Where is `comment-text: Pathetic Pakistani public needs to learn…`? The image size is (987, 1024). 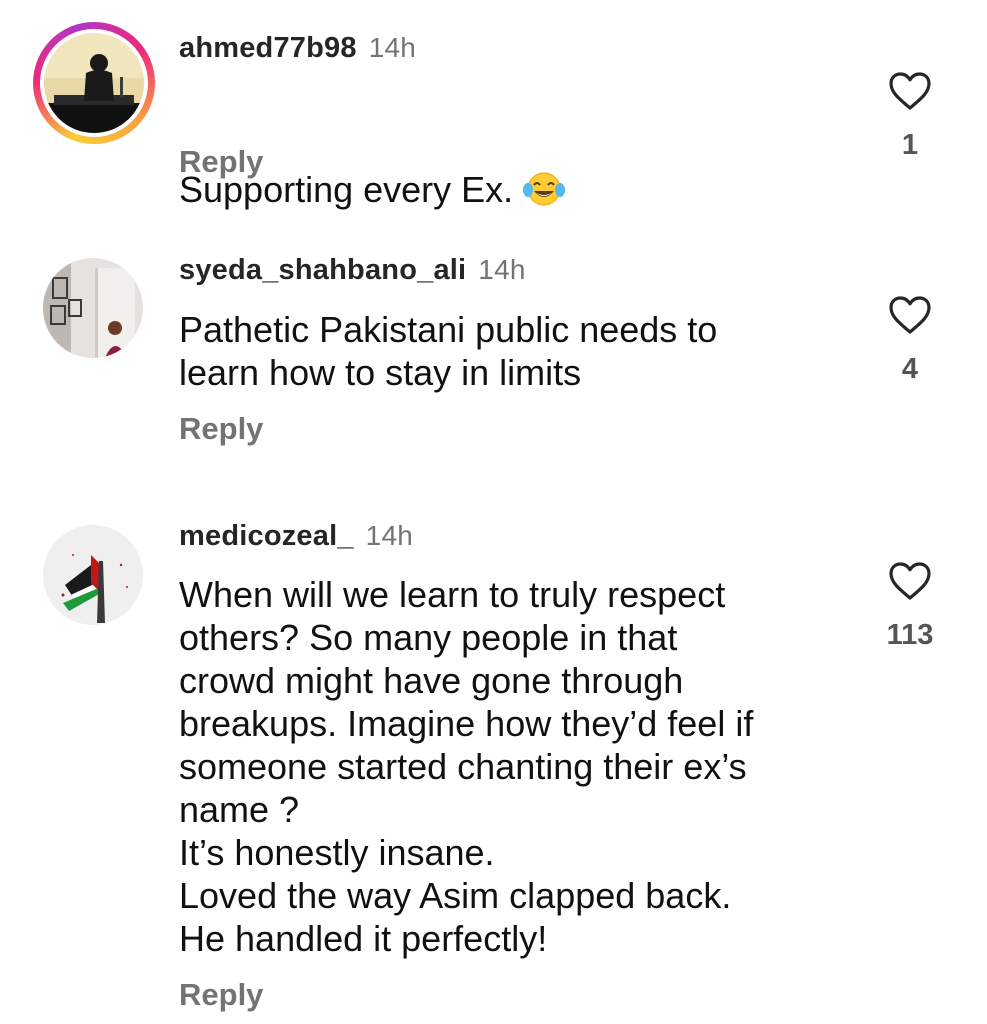
comment-text: Pathetic Pakistani public needs to learn… is located at coordinates (448, 351).